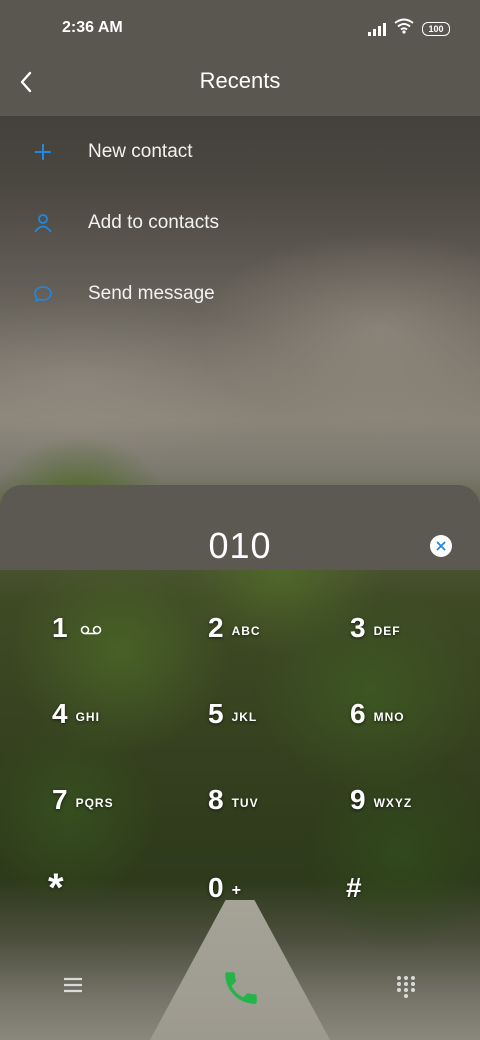  What do you see at coordinates (94, 803) in the screenshot?
I see `key-letters: PQRS` at bounding box center [94, 803].